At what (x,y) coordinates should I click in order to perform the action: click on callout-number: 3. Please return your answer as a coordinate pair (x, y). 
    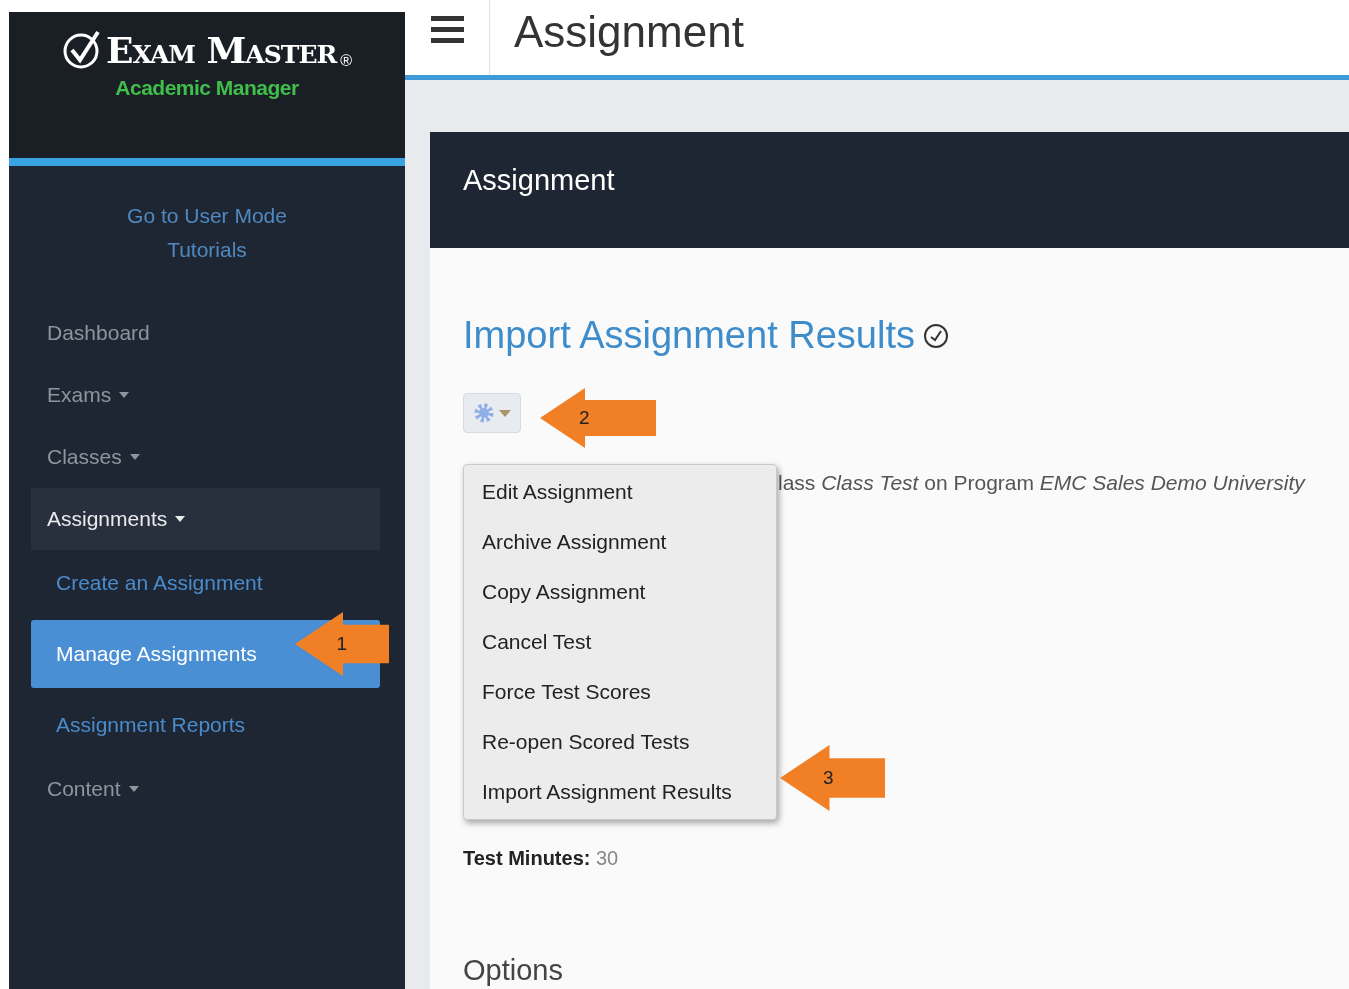
    Looking at the image, I should click on (828, 778).